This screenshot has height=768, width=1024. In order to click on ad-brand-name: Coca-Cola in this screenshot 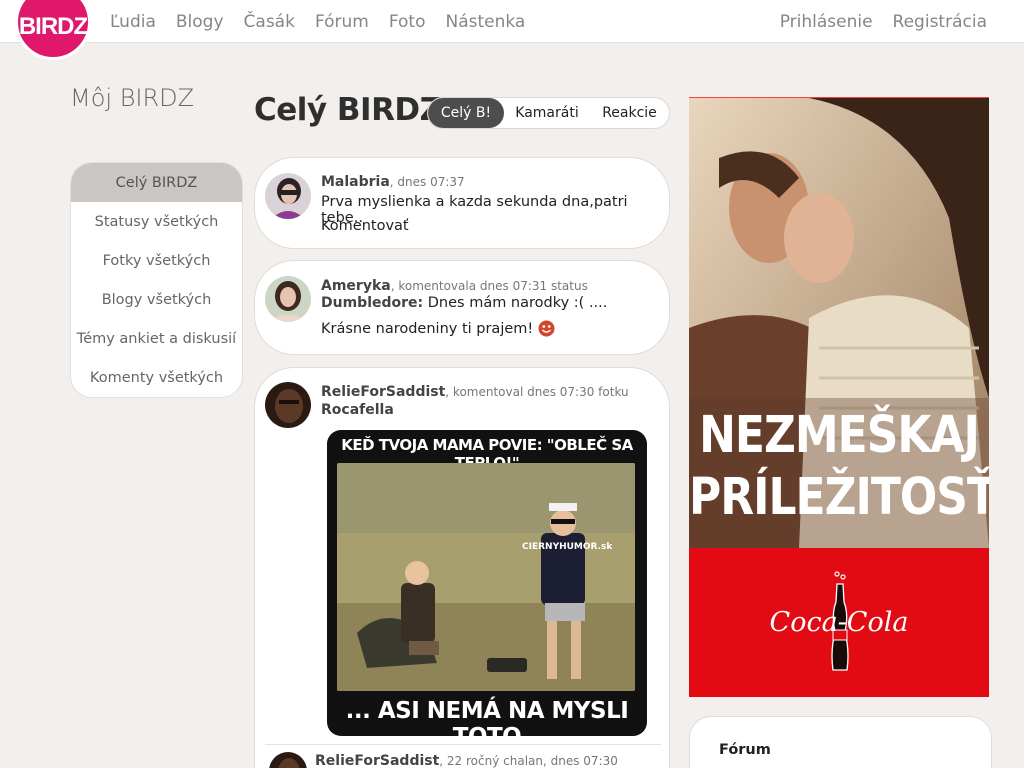, I will do `click(839, 622)`.